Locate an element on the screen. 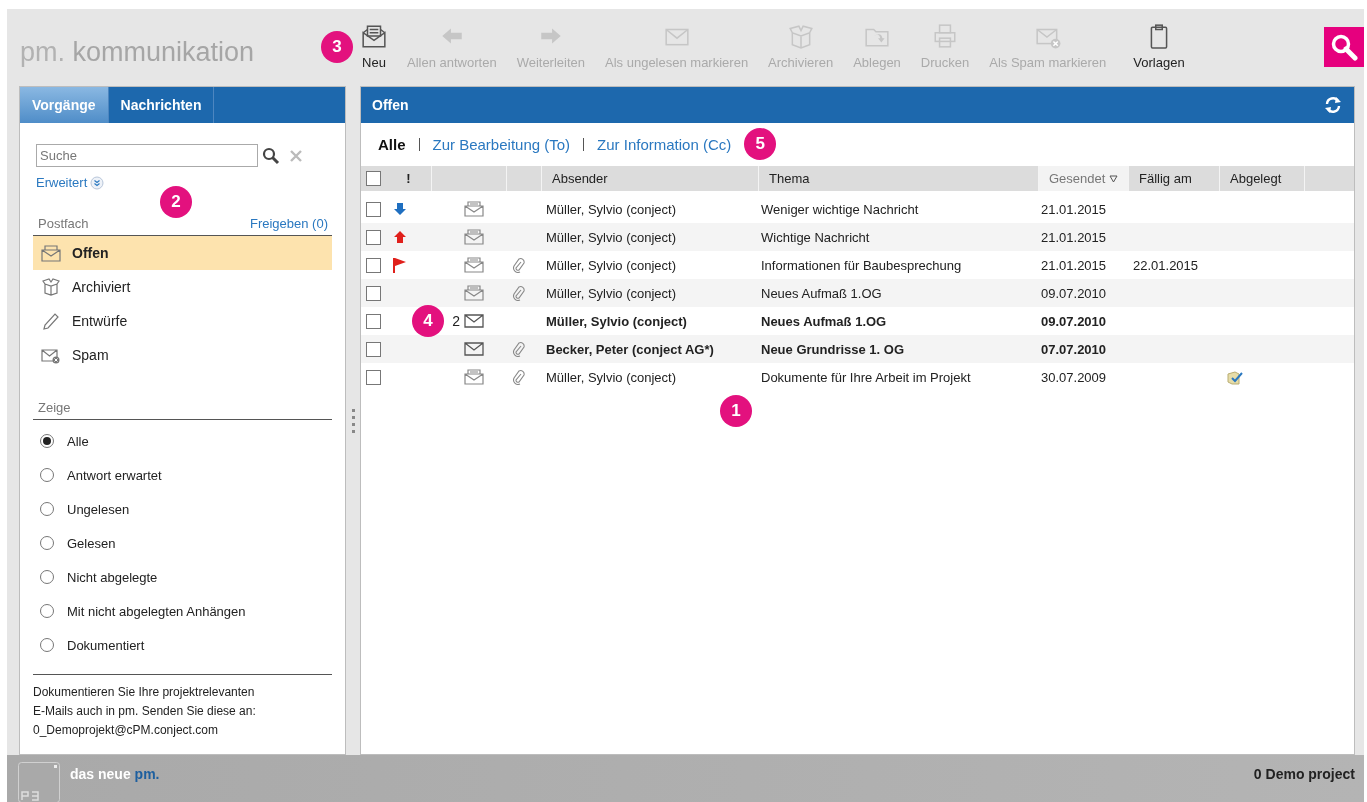 Image resolution: width=1367 pixels, height=802 pixels. folder-item: Entwürfe is located at coordinates (182, 321).